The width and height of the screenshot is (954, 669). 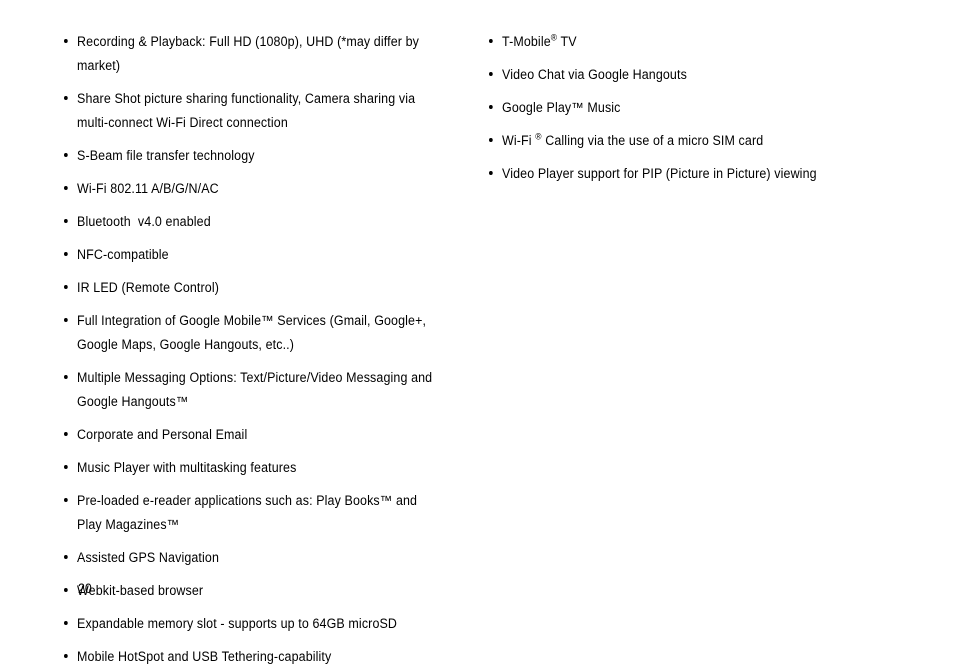 I want to click on list-item-text: Wi-Fi 802.11 A/B/G/N/AC, so click(x=148, y=188).